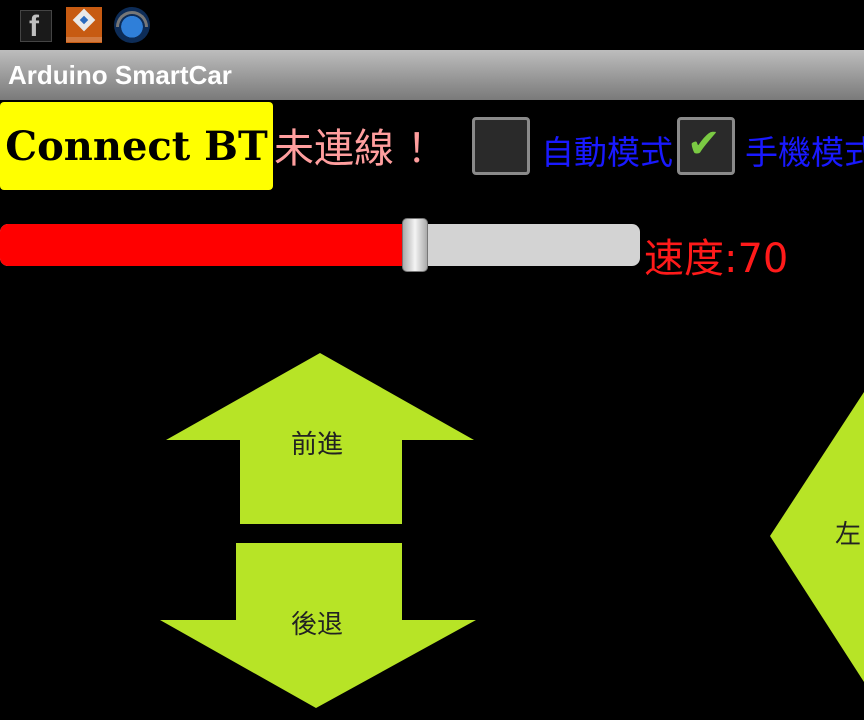 The height and width of the screenshot is (720, 864). What do you see at coordinates (848, 535) in the screenshot?
I see `left-label: 左` at bounding box center [848, 535].